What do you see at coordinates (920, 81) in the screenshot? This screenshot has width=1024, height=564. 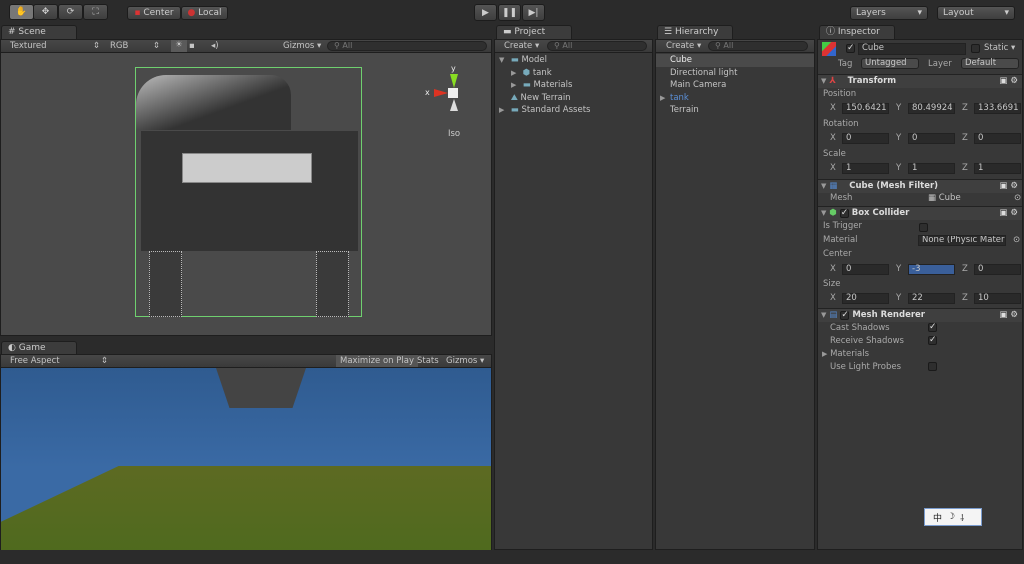 I see `transform-header: ▼ ⅄ Transform ▣ ⚙` at bounding box center [920, 81].